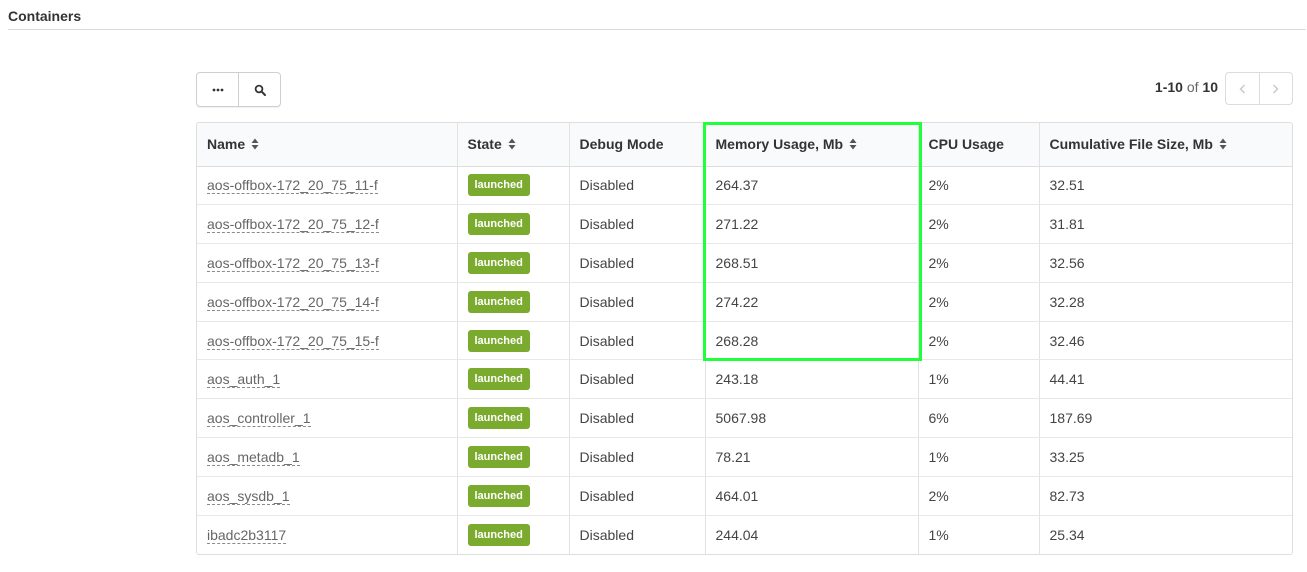 This screenshot has width=1307, height=572. What do you see at coordinates (1165, 341) in the screenshot?
I see `cell-file-size: 32.46` at bounding box center [1165, 341].